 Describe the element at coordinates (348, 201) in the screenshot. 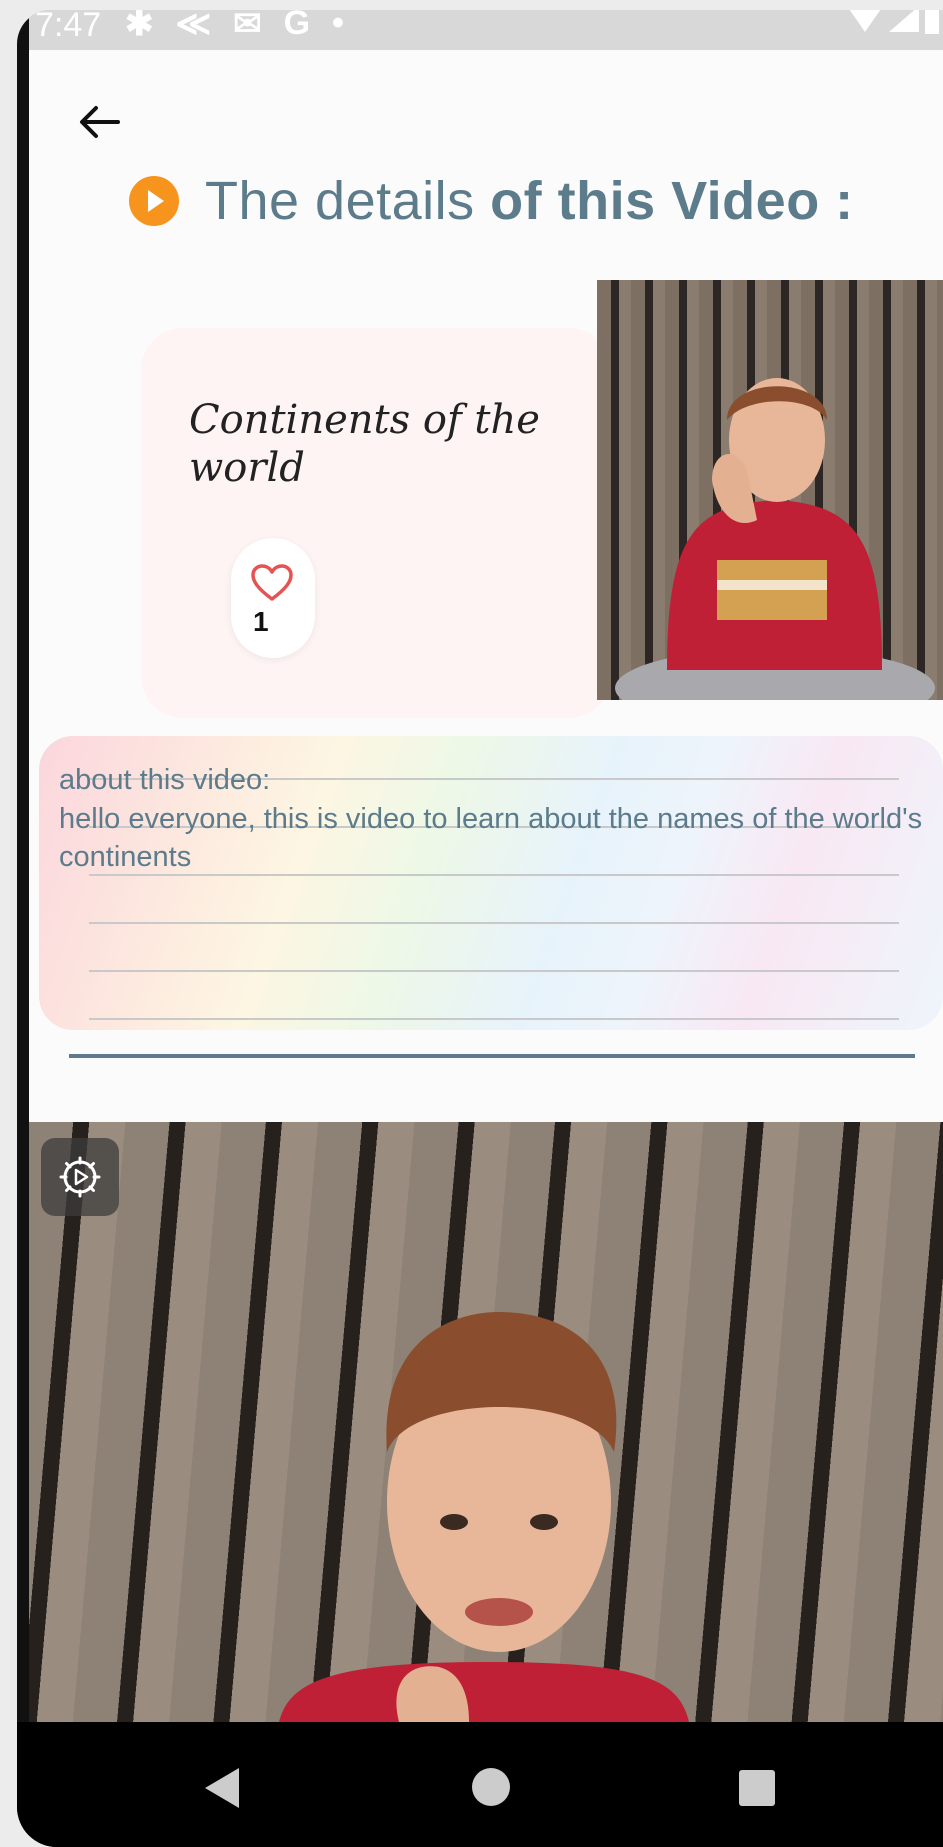

I see `title-normal: The details` at that location.